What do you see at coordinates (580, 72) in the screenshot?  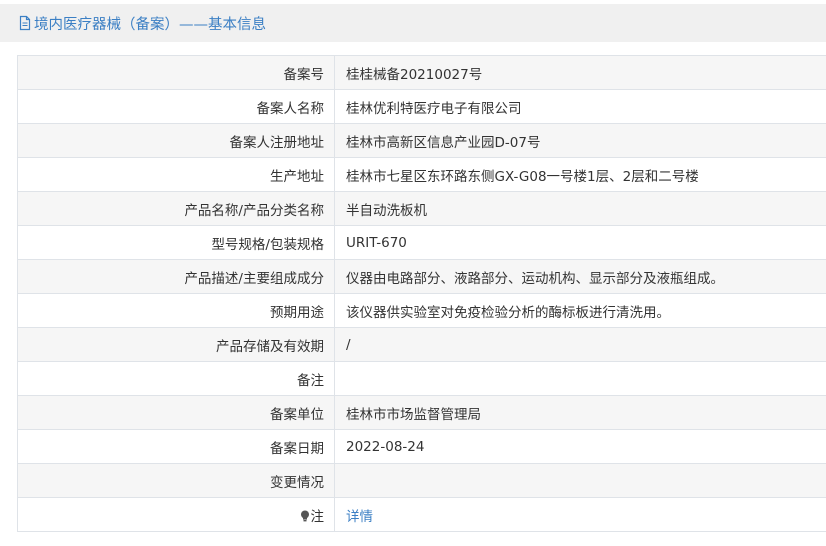 I see `field-value: 桂桂械备20210027号` at bounding box center [580, 72].